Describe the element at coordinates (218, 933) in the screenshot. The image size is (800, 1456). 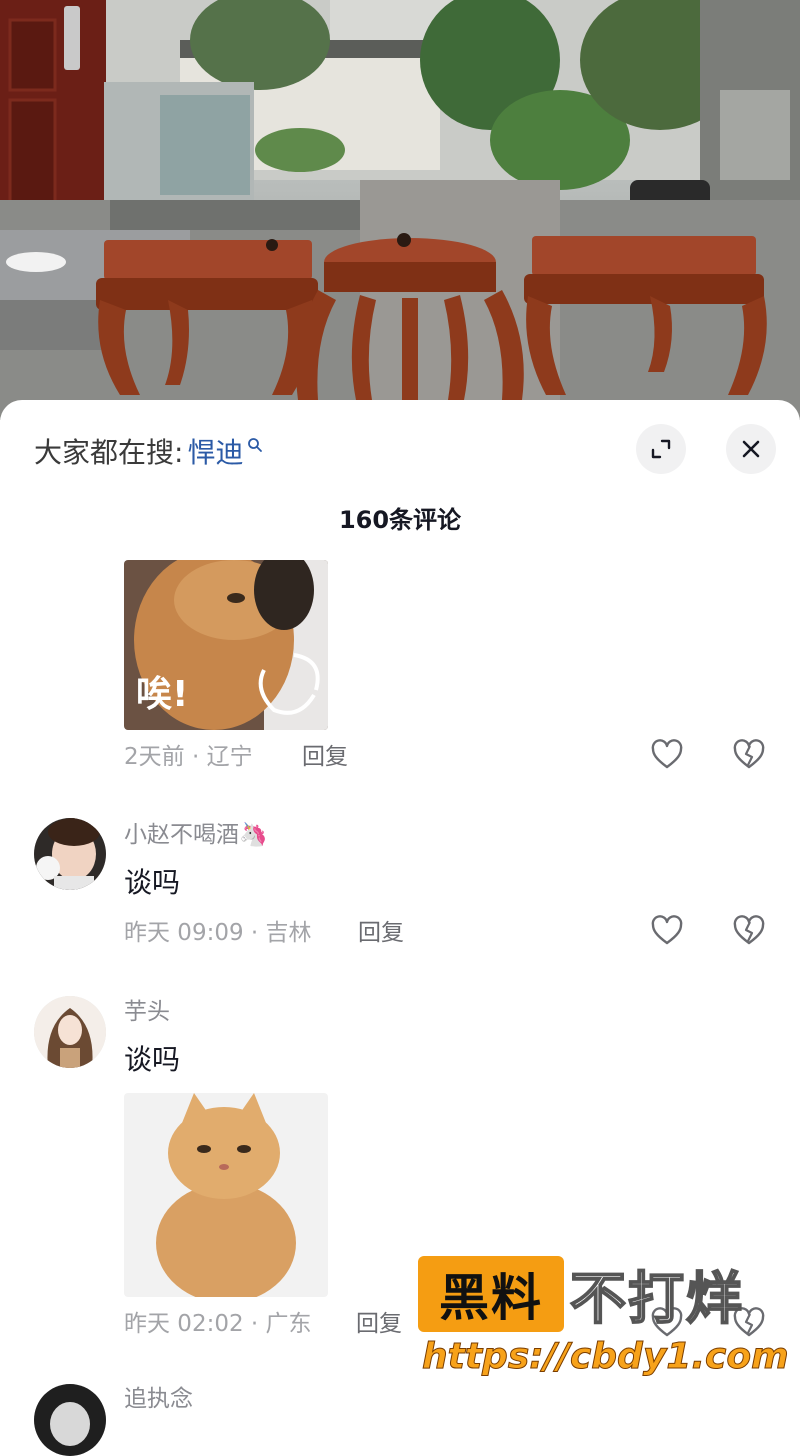
I see `comment-meta: 昨天 09:09 · 吉林` at that location.